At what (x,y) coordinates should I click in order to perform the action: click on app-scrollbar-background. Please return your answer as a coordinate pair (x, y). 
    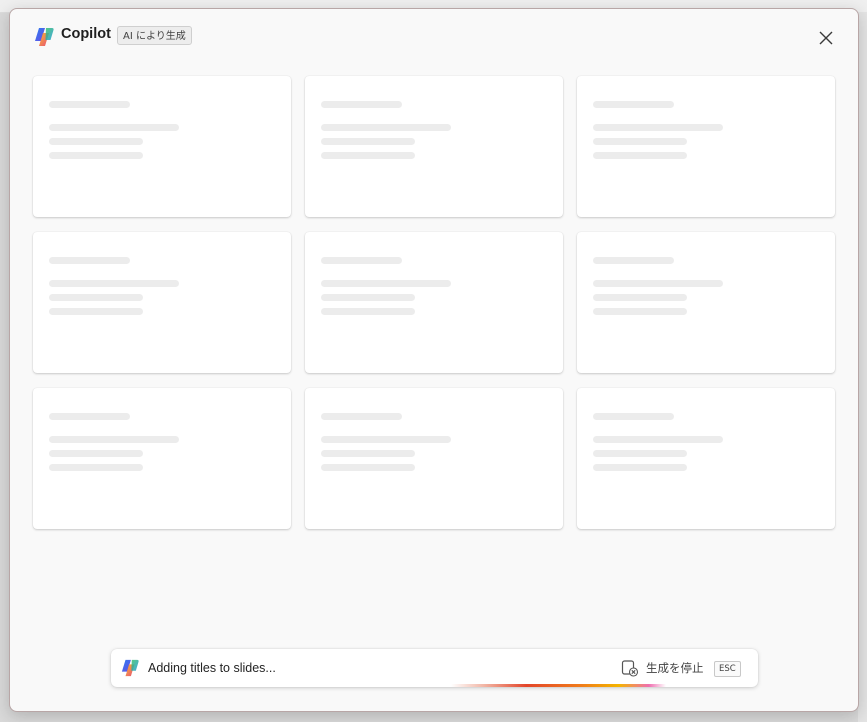
    Looking at the image, I should click on (862, 367).